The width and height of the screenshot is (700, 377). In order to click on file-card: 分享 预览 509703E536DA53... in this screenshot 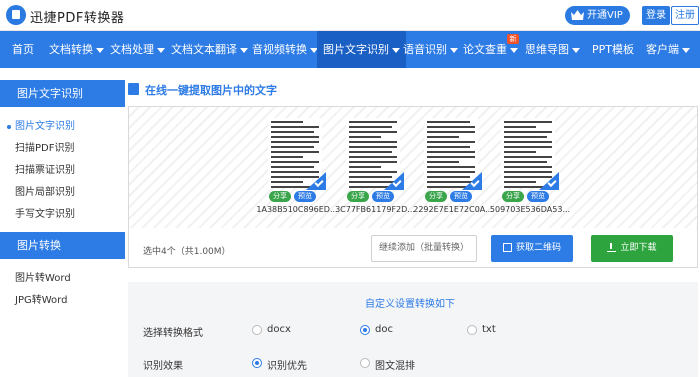, I will do `click(530, 166)`.